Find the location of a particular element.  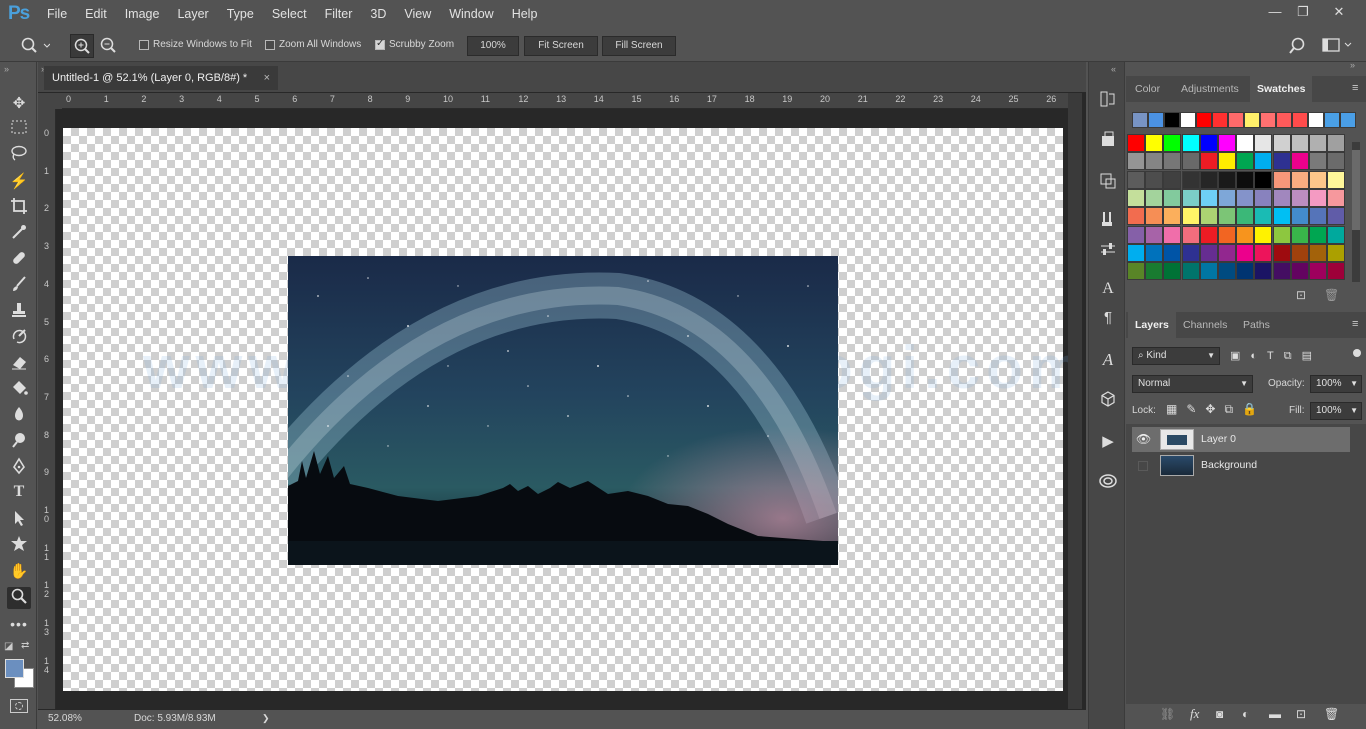

brushes-panel-icon is located at coordinates (1108, 220).